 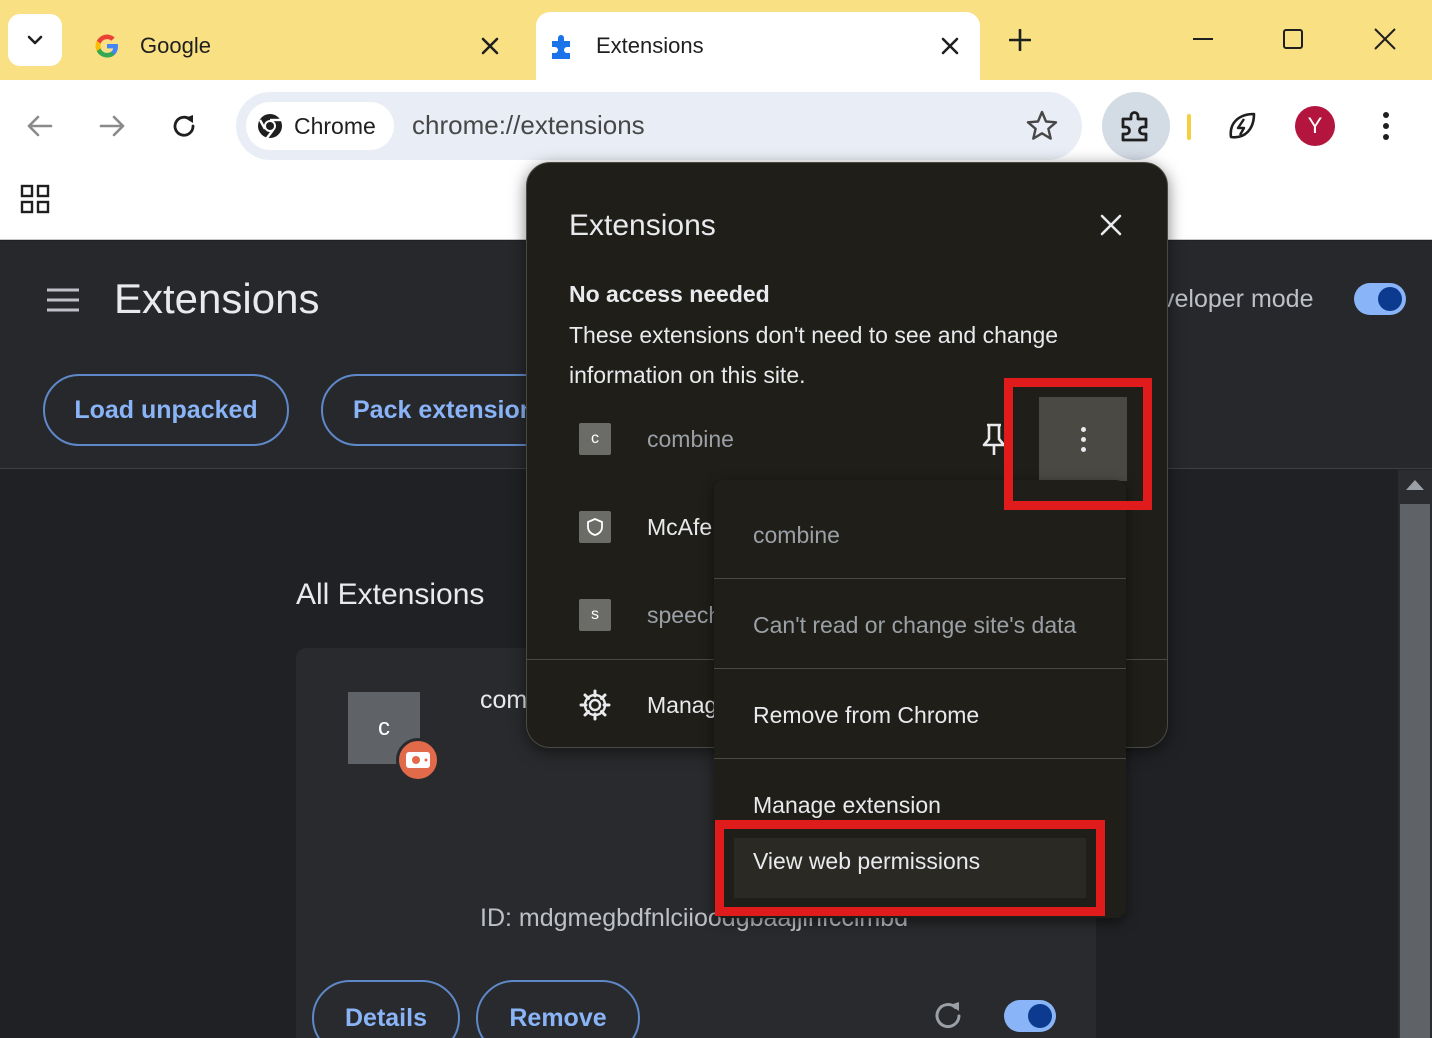 I want to click on performance-button, so click(x=1242, y=126).